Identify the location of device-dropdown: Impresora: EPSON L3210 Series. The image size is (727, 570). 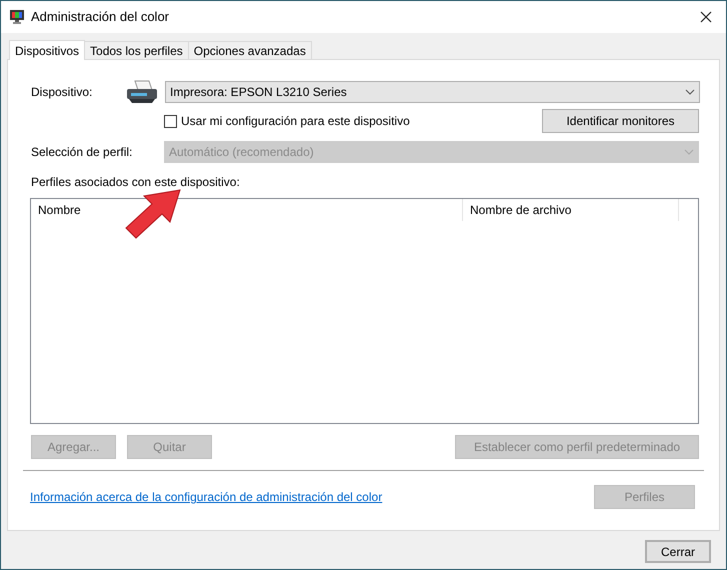
(432, 92).